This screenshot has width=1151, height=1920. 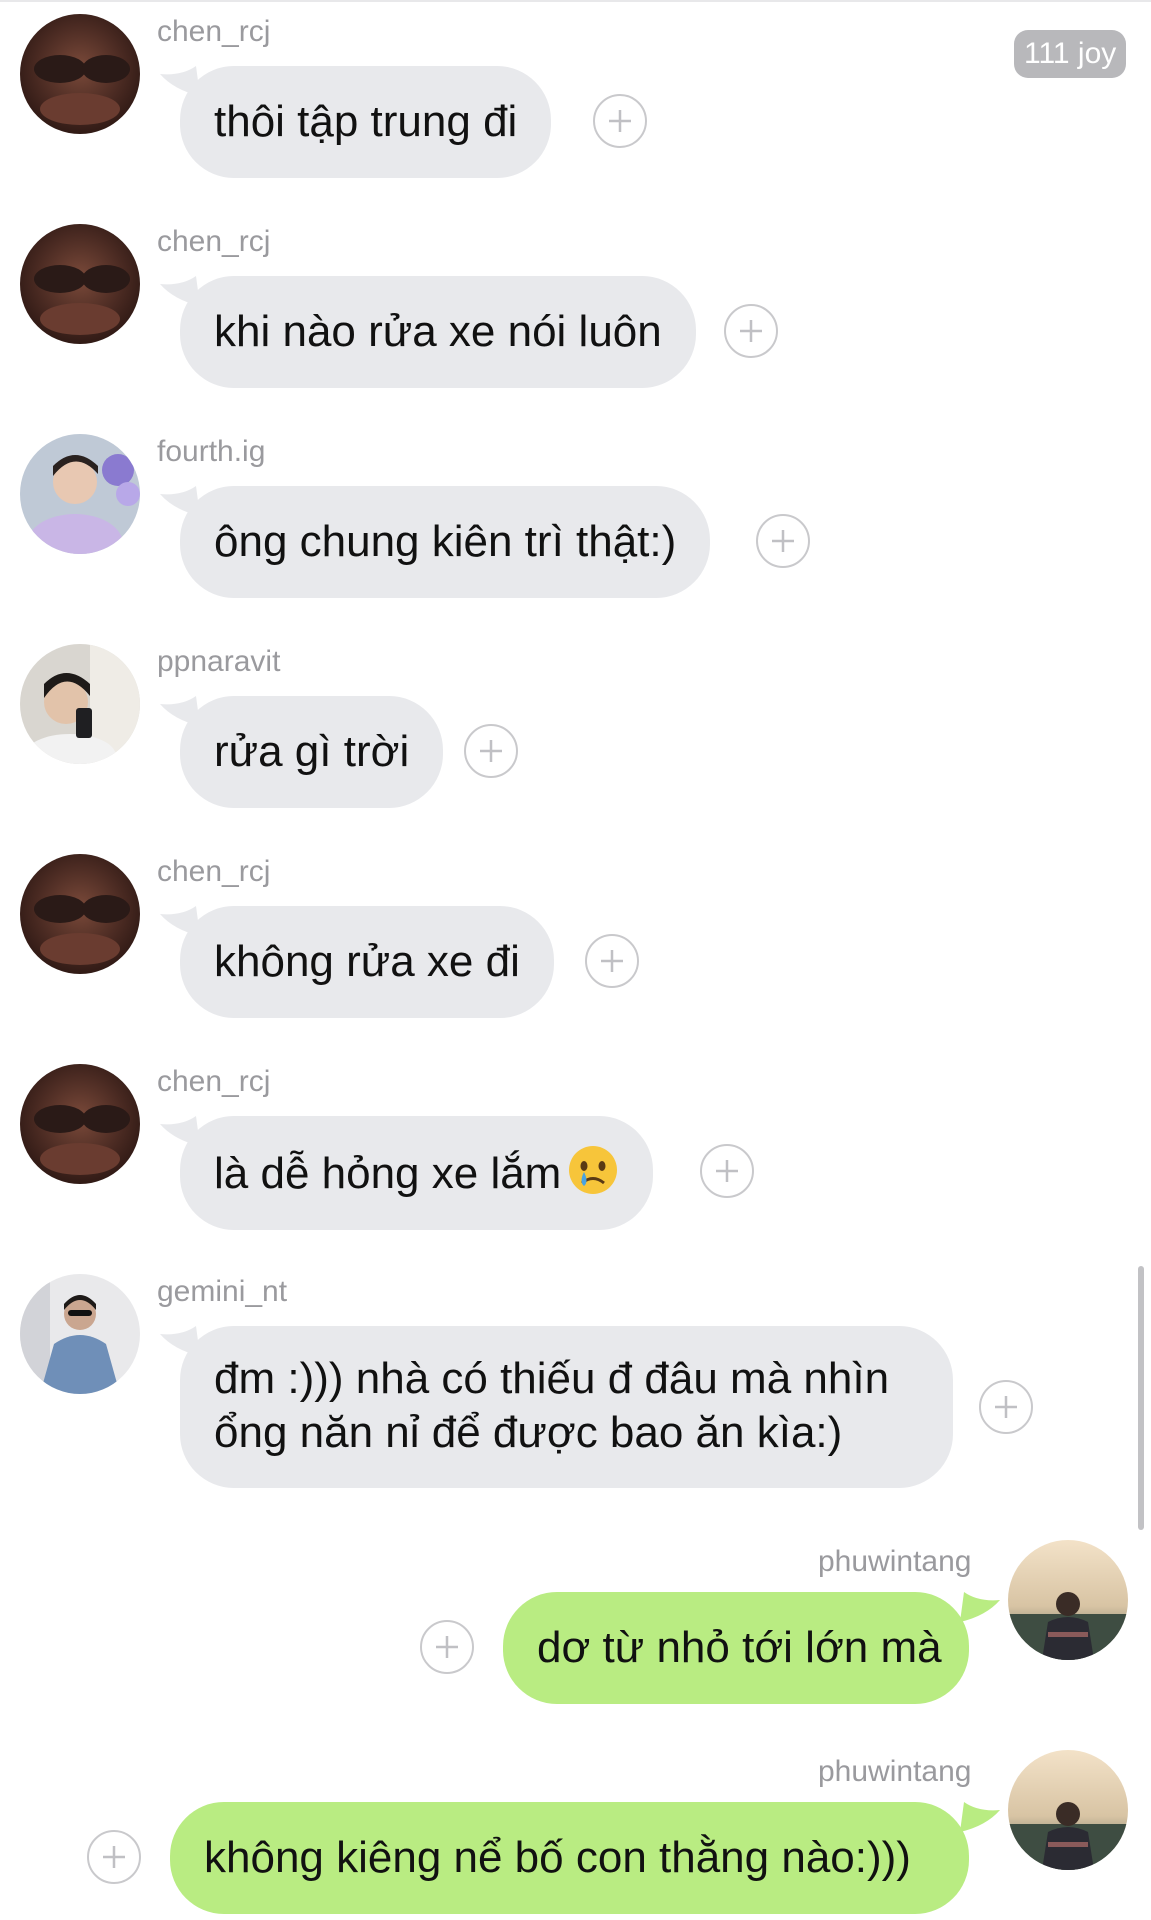 What do you see at coordinates (388, 1173) in the screenshot?
I see `message-text: là dễ hỏng xe lắm` at bounding box center [388, 1173].